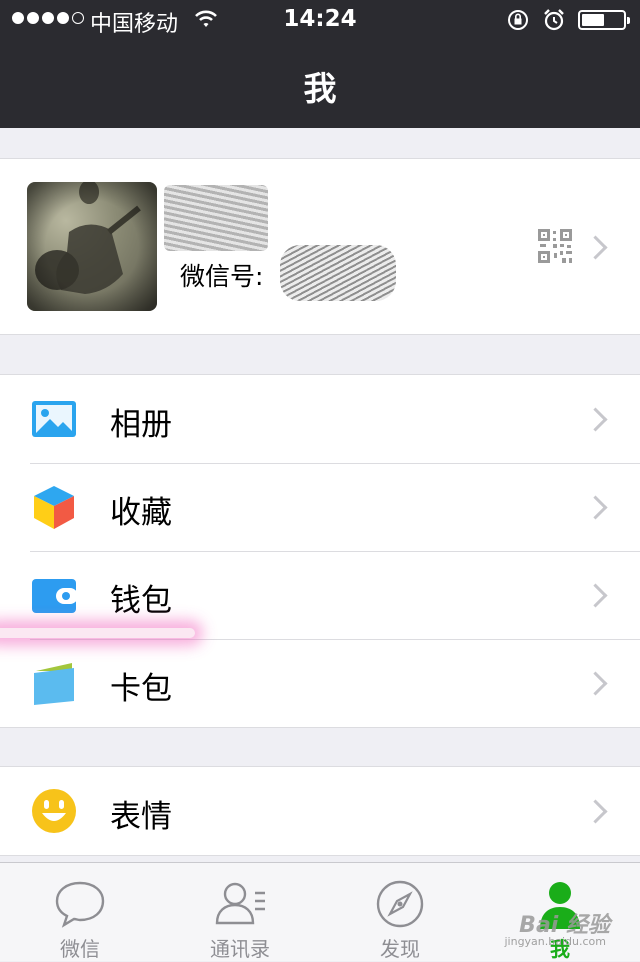 The image size is (640, 962). I want to click on menu-item-label: 卡包, so click(141, 689).